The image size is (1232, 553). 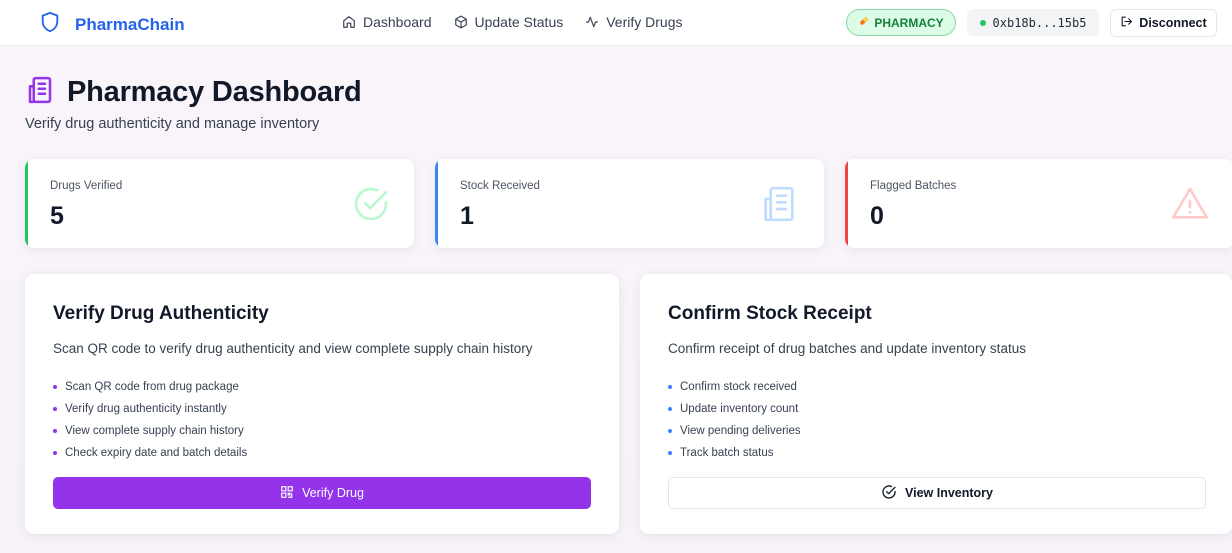 What do you see at coordinates (734, 409) in the screenshot?
I see `list-item: Update inventory count` at bounding box center [734, 409].